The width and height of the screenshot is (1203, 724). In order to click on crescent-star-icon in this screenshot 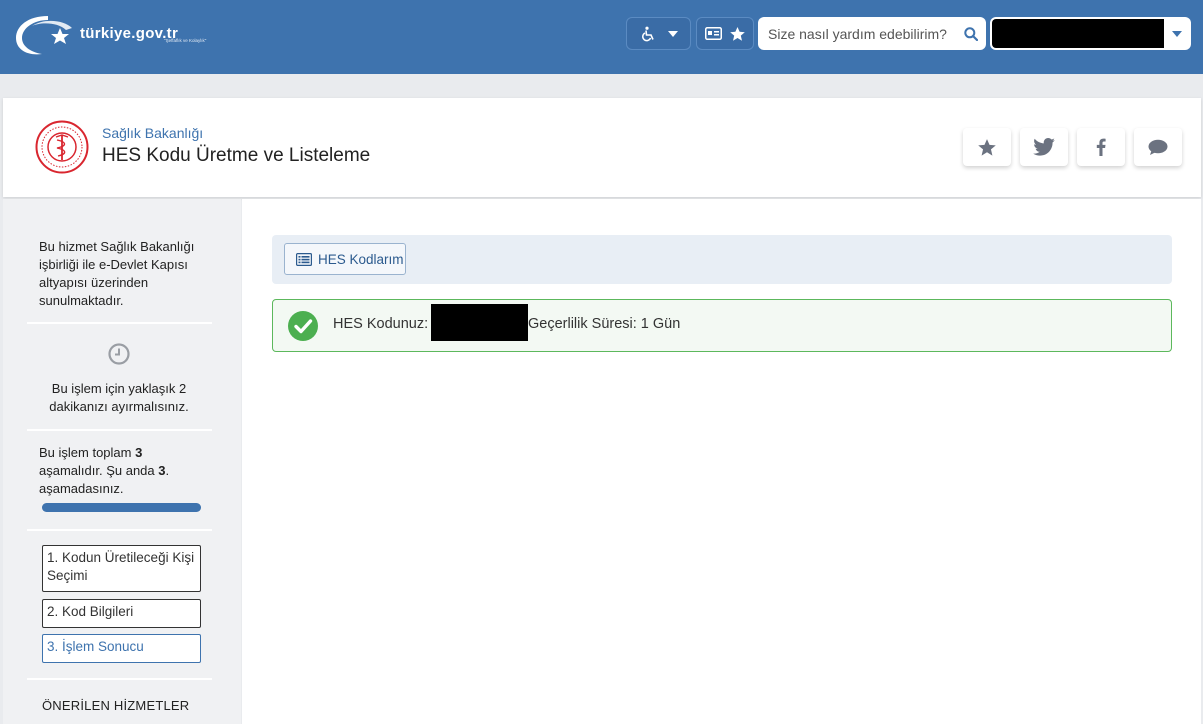, I will do `click(44, 35)`.